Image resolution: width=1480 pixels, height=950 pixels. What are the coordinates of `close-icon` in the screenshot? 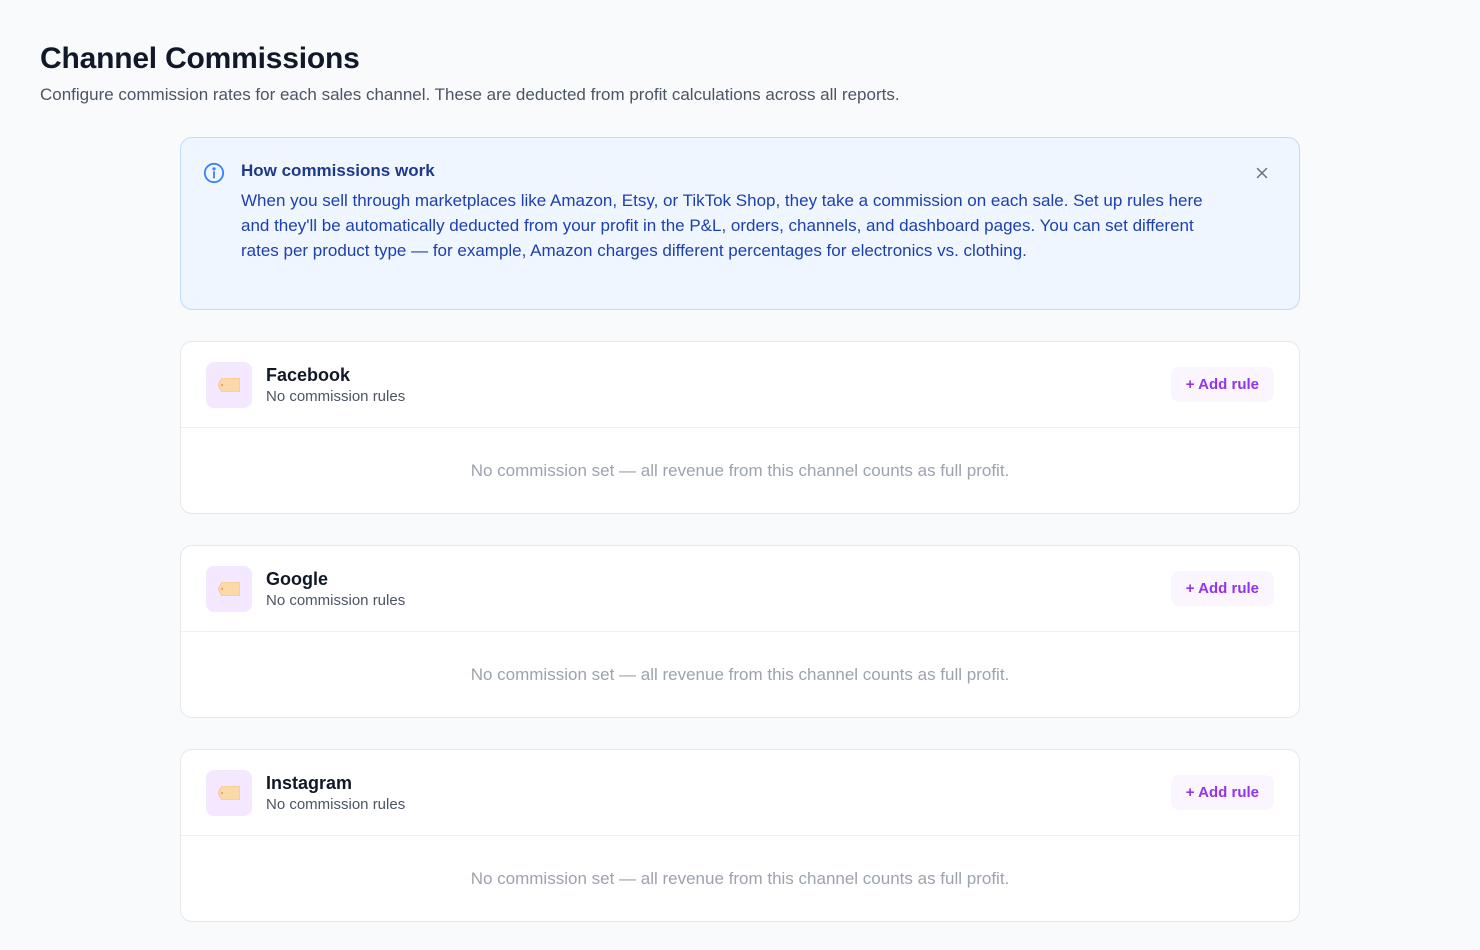 It's located at (1262, 173).